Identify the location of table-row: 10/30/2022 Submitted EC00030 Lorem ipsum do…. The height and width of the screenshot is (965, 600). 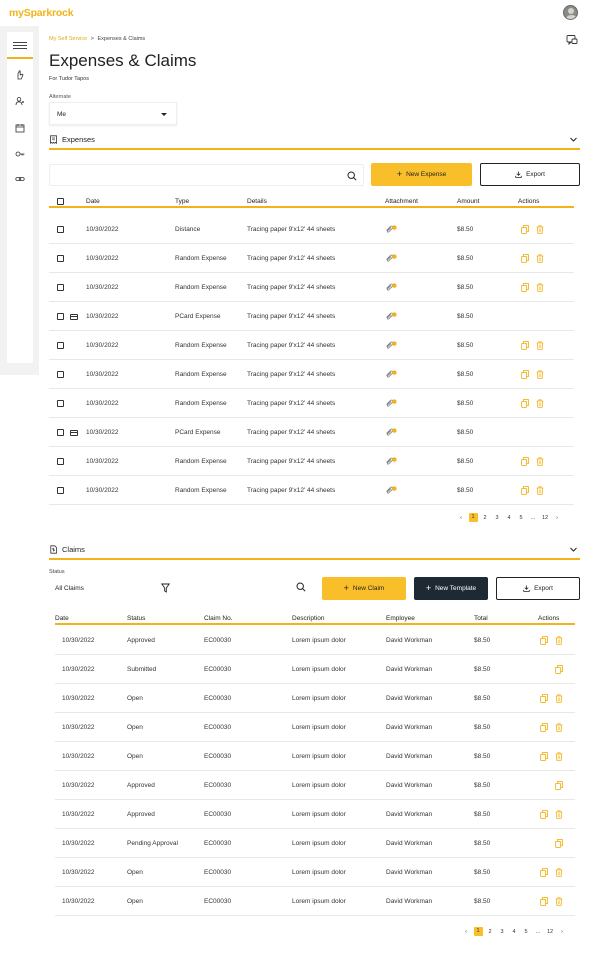
(315, 669).